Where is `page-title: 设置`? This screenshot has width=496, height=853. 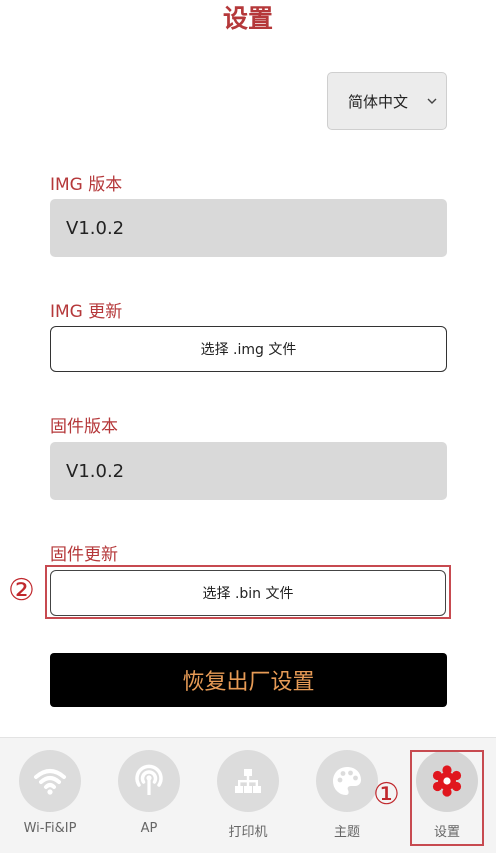 page-title: 设置 is located at coordinates (247, 18).